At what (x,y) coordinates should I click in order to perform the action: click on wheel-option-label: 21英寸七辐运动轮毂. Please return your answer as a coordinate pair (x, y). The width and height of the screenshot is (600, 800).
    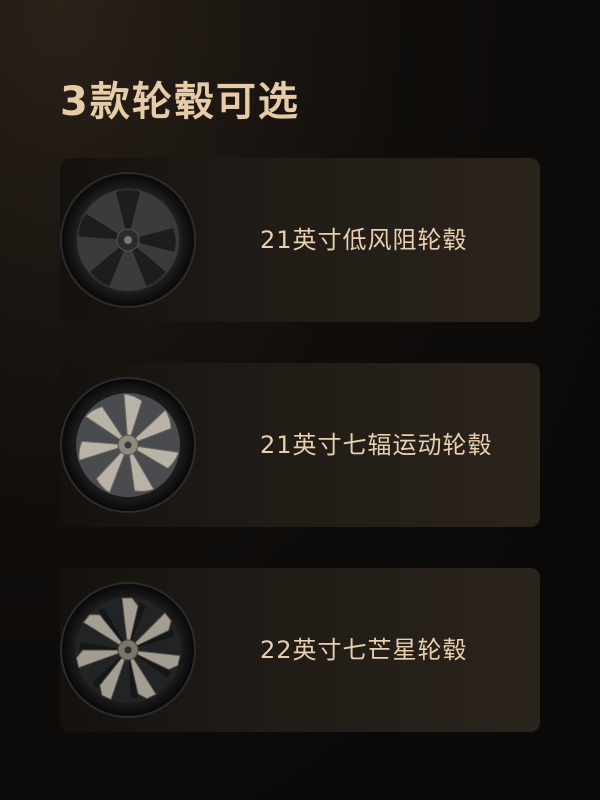
    Looking at the image, I should click on (376, 445).